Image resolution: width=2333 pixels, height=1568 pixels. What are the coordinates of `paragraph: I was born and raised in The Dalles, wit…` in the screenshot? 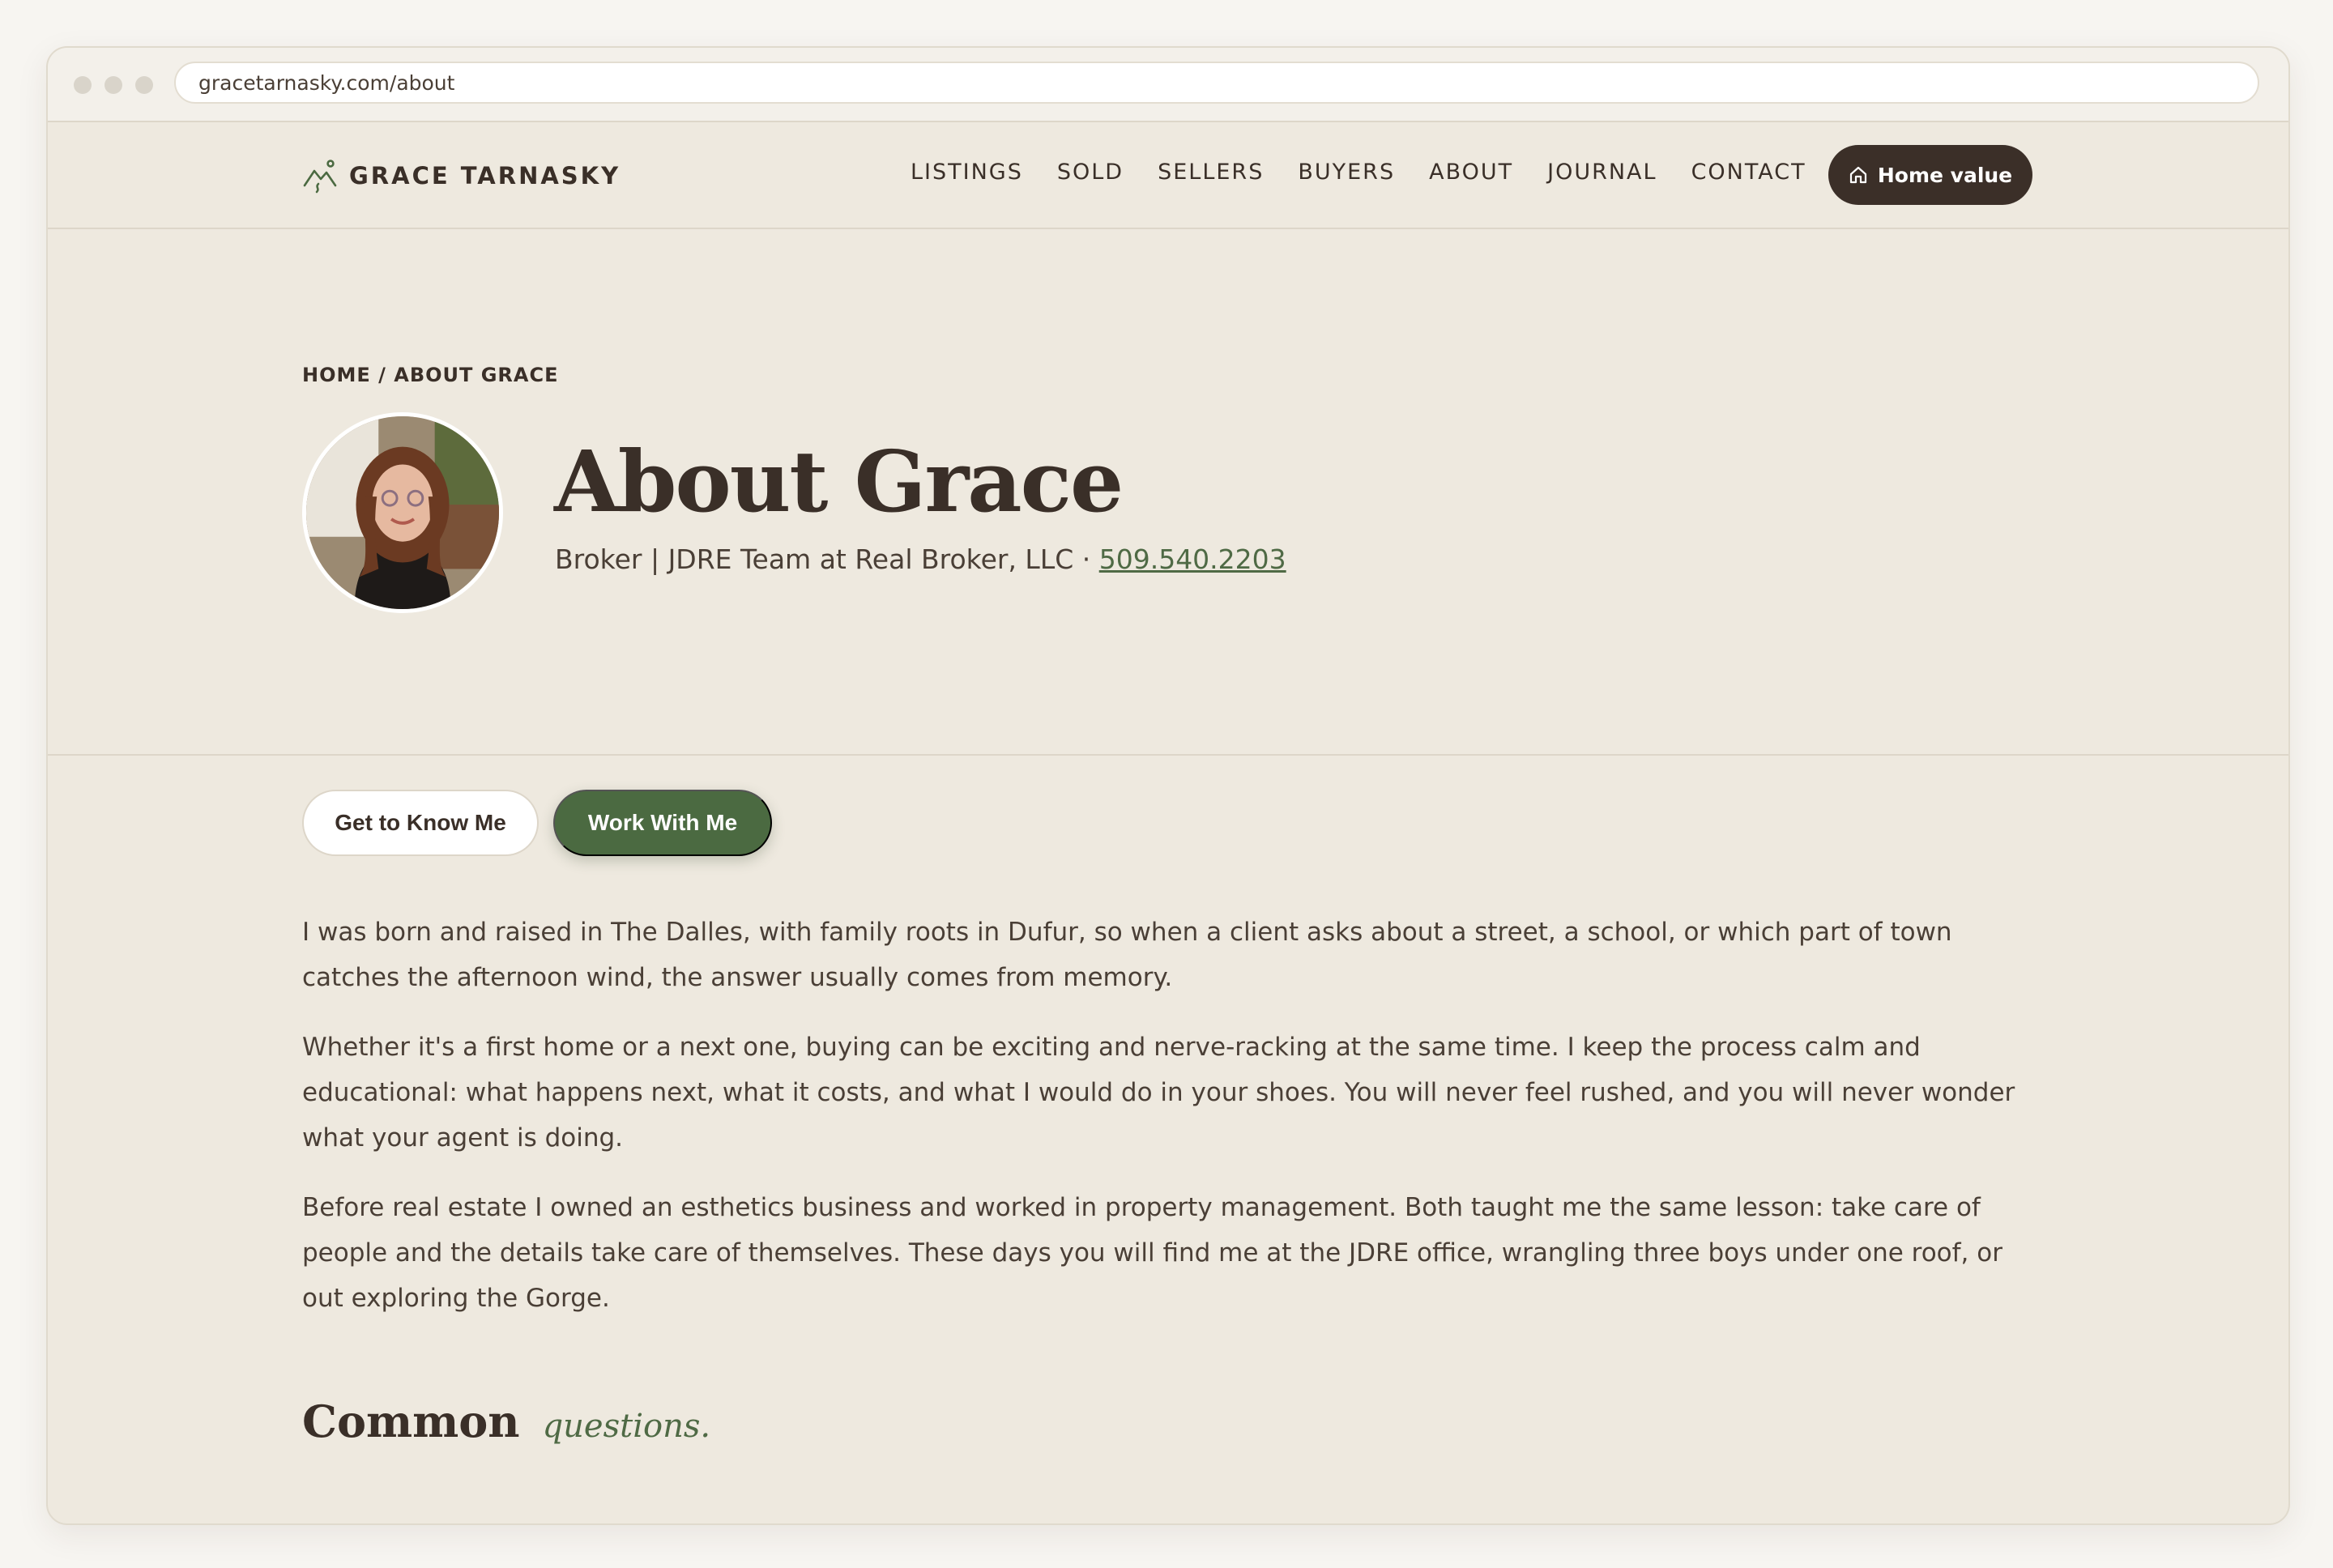 It's located at (1127, 955).